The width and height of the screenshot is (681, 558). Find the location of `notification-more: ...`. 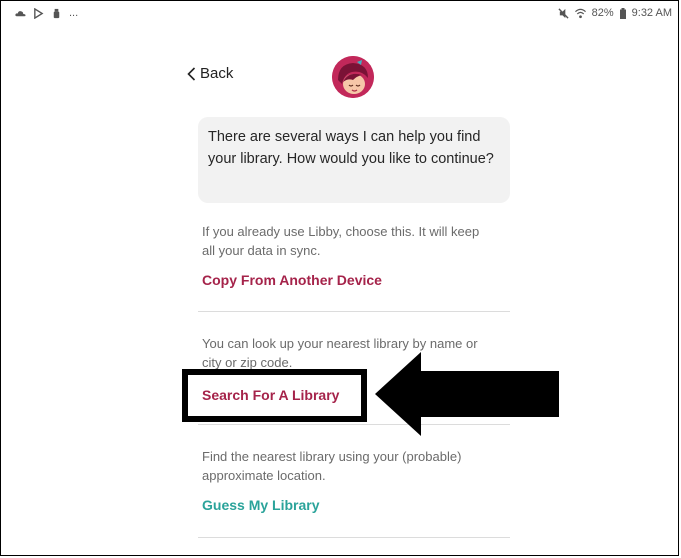

notification-more: ... is located at coordinates (74, 13).